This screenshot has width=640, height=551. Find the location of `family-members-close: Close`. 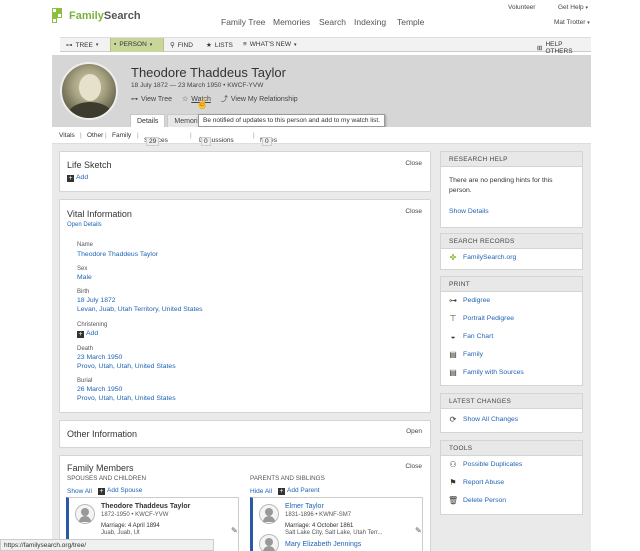

family-members-close: Close is located at coordinates (413, 466).